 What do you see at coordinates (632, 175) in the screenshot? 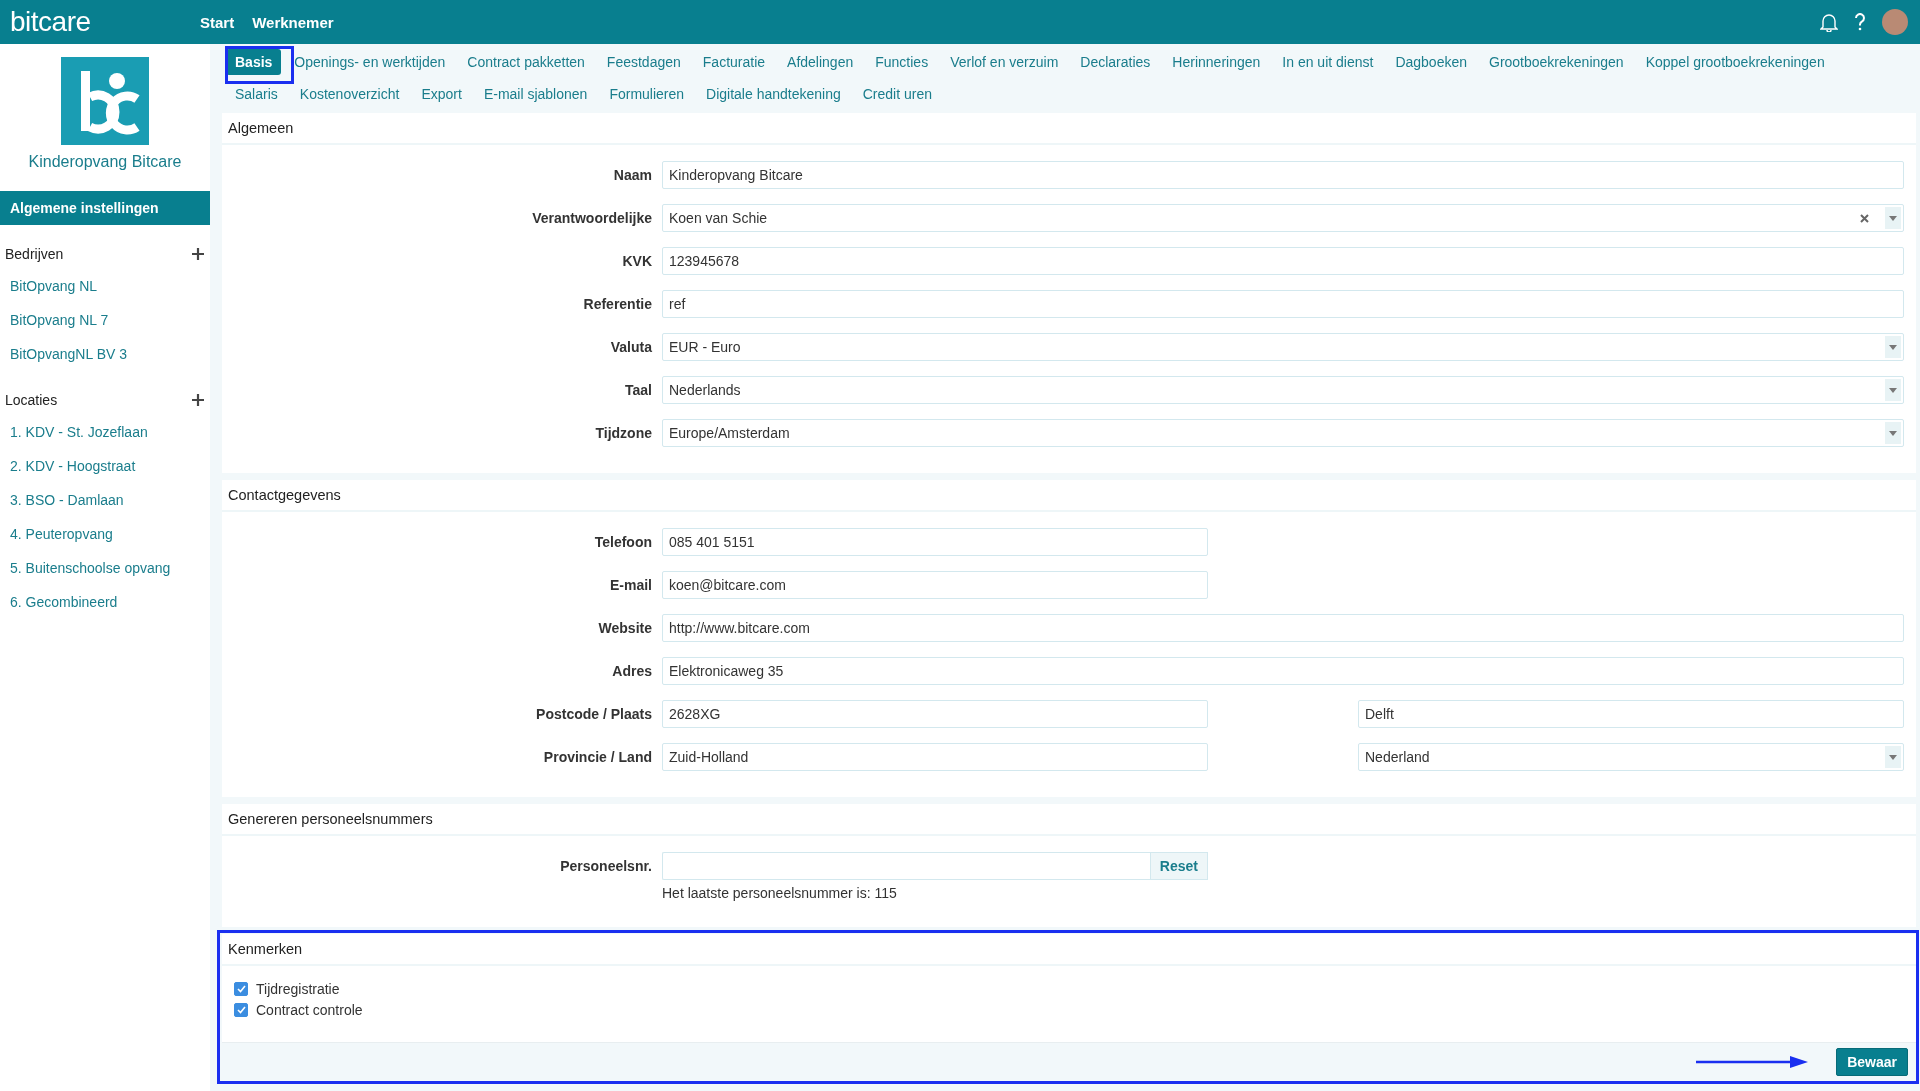
I see `field-label: Naam` at bounding box center [632, 175].